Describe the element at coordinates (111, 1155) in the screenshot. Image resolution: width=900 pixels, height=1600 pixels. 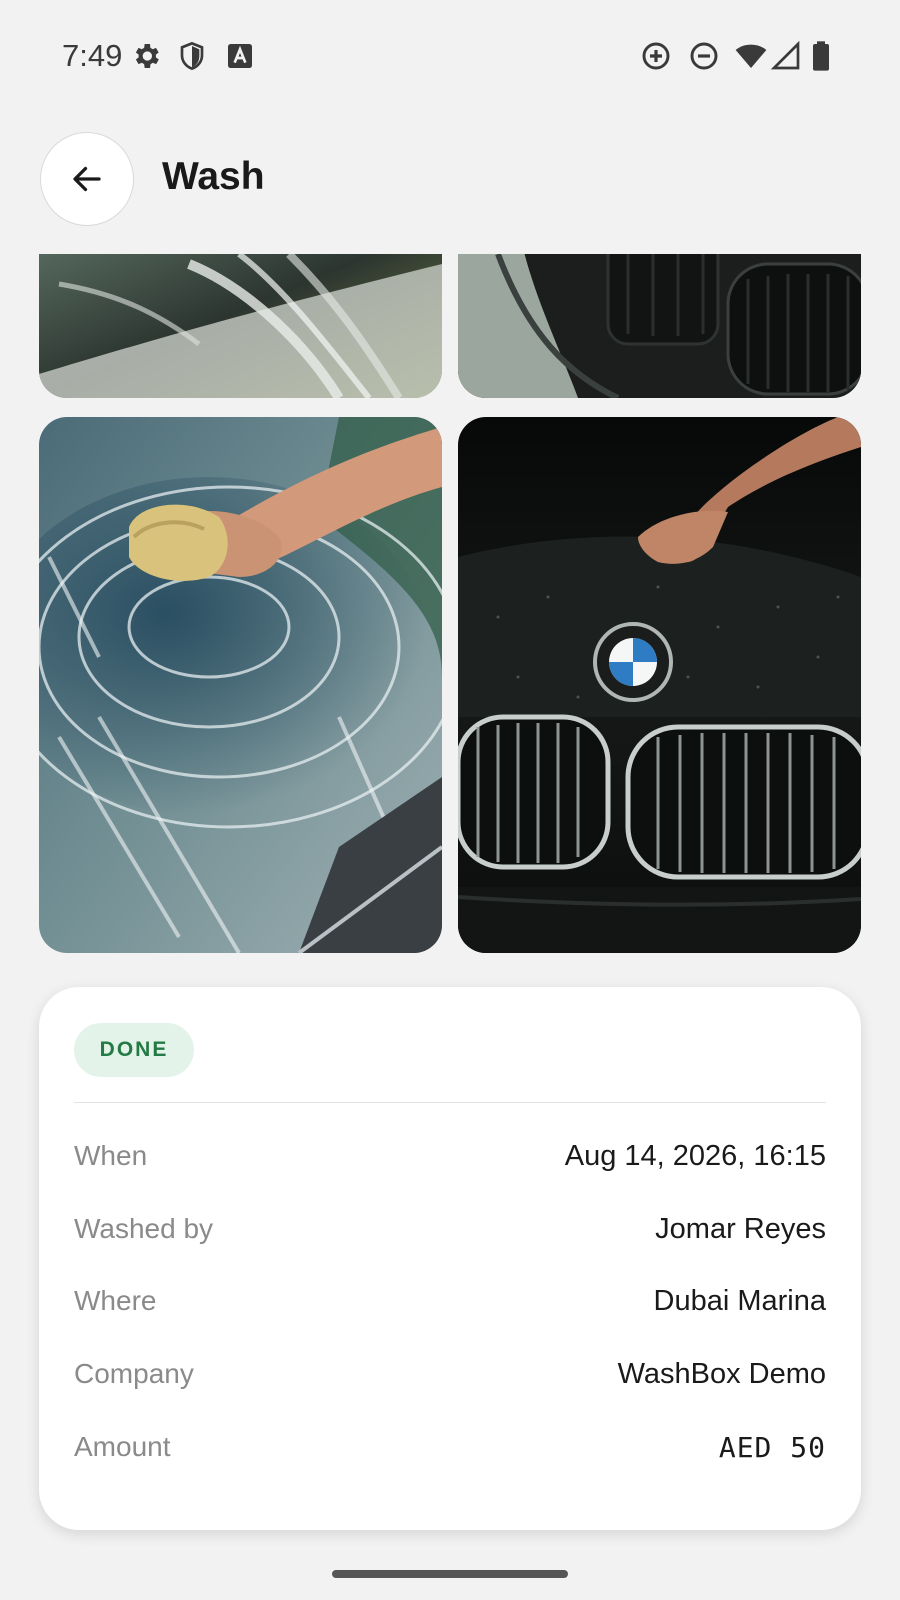
I see `detail-label: When` at that location.